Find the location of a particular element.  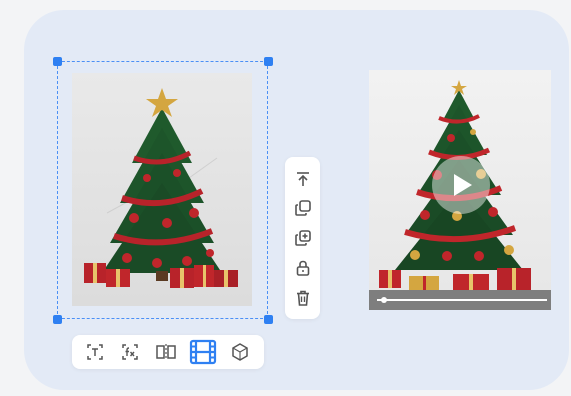

flip-icon is located at coordinates (166, 352).